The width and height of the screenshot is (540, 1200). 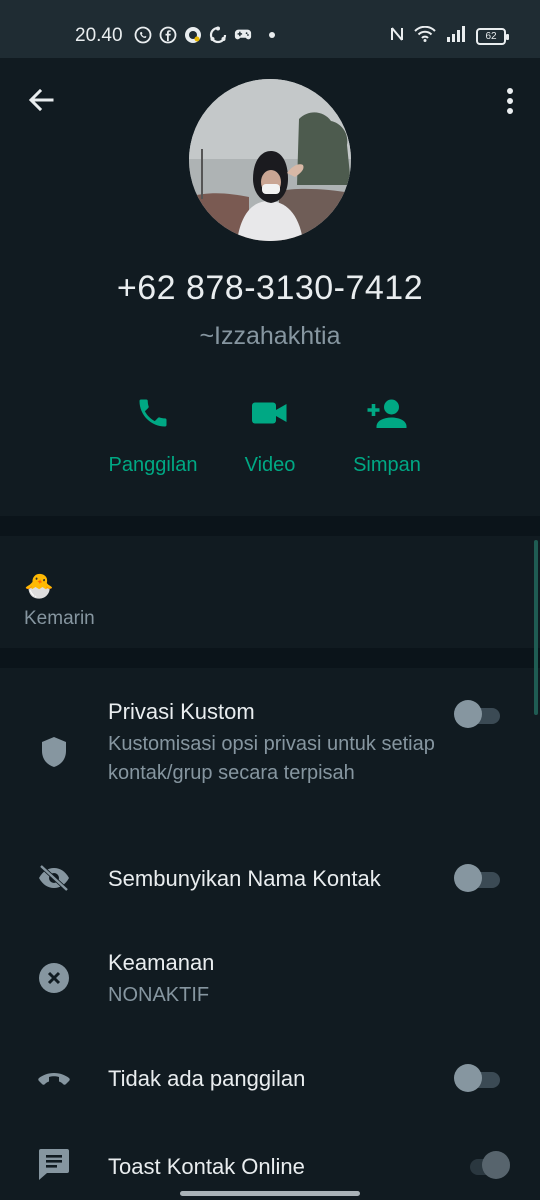 What do you see at coordinates (270, 465) in the screenshot?
I see `video-button-label: Video` at bounding box center [270, 465].